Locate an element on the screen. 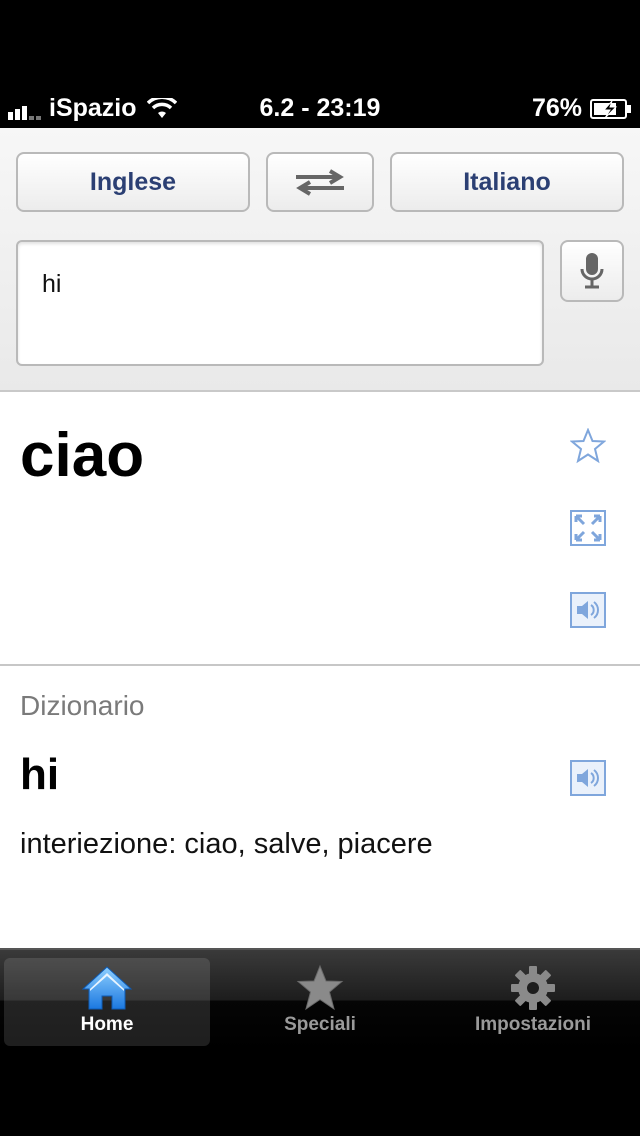  dictionary-word: hi is located at coordinates (40, 774).